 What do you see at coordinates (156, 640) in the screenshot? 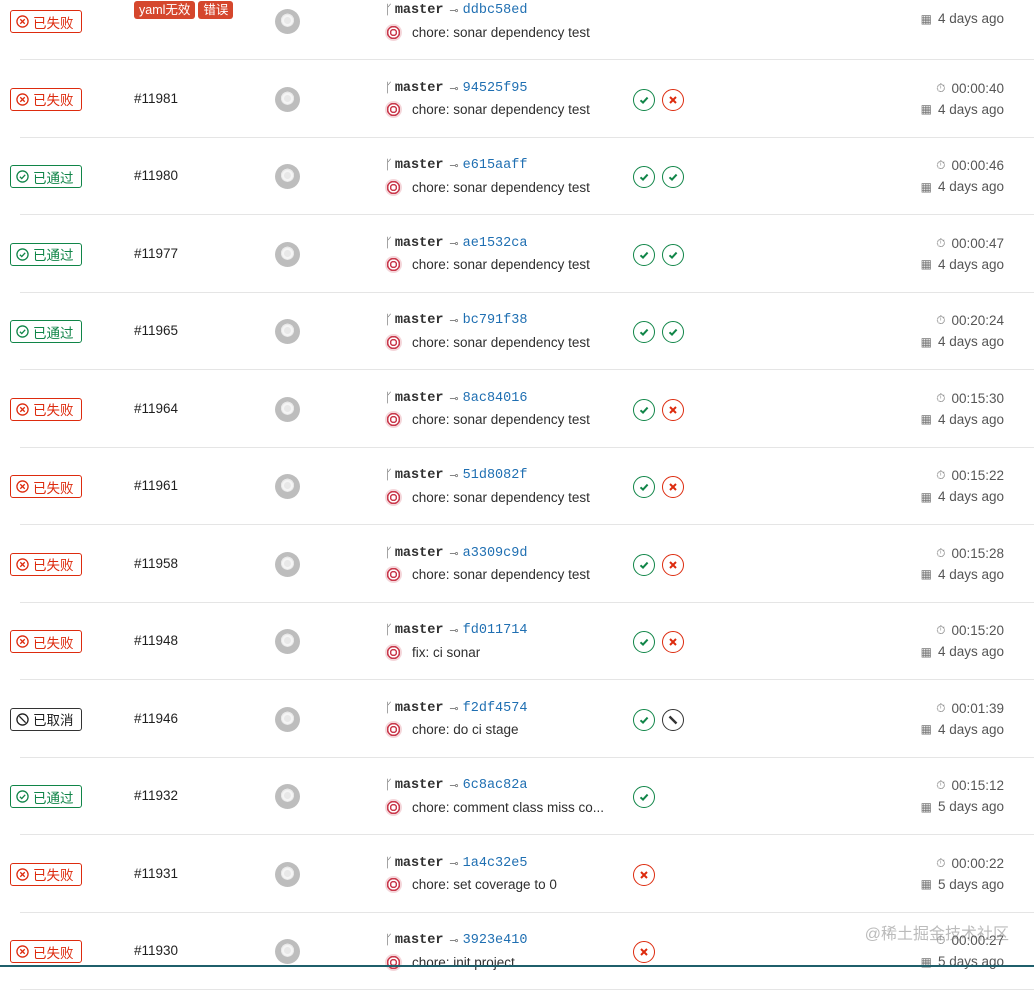
I see `pipeline-id: #11948` at bounding box center [156, 640].